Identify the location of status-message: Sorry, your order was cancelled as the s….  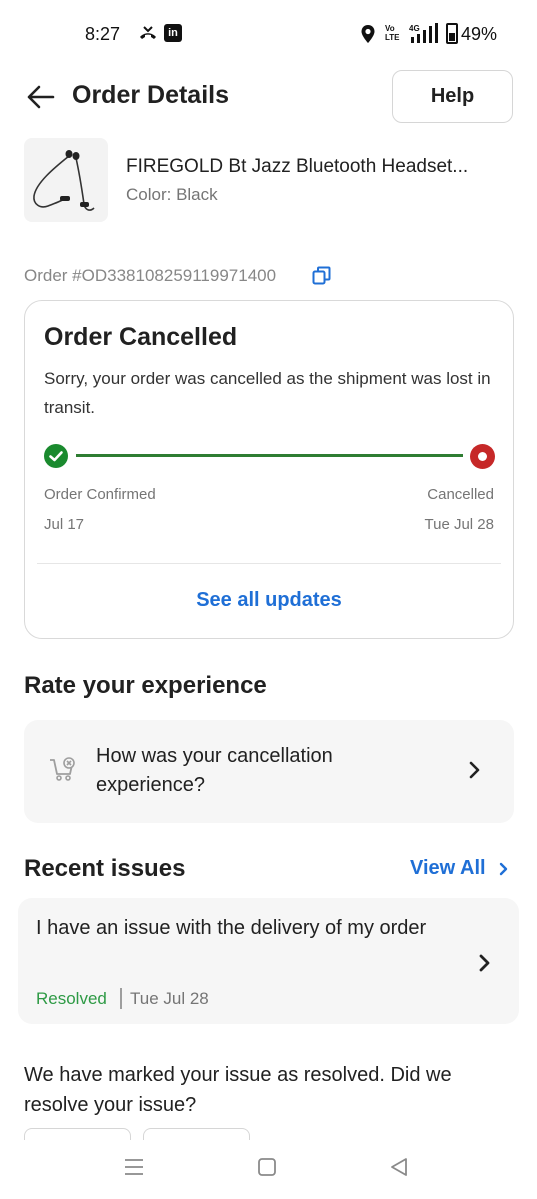
(267, 393).